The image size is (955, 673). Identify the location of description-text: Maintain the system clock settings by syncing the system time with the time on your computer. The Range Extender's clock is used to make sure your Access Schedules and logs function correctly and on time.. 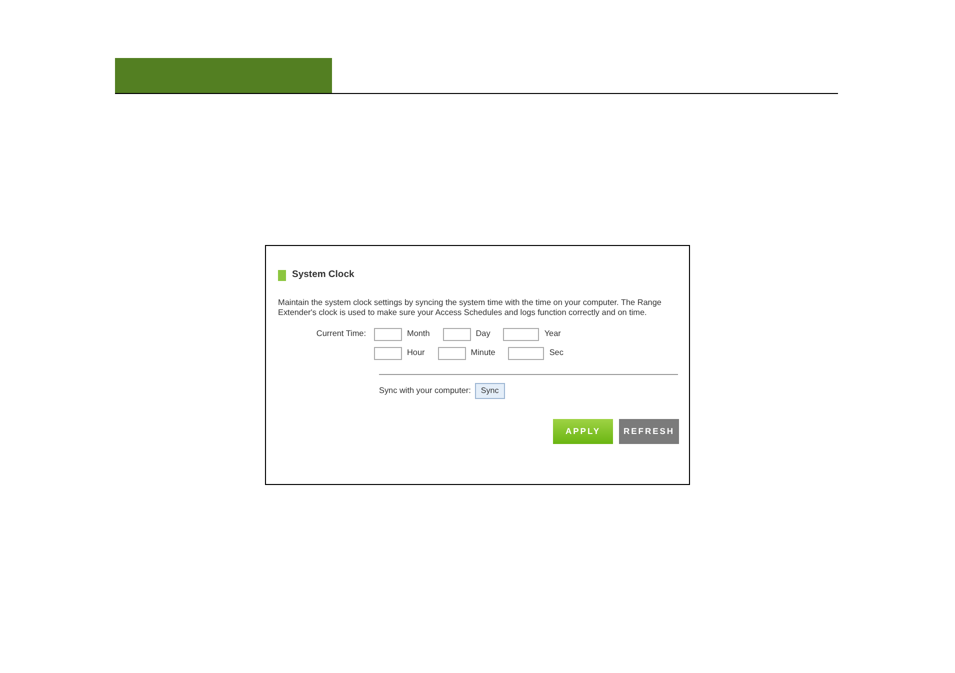
(470, 308).